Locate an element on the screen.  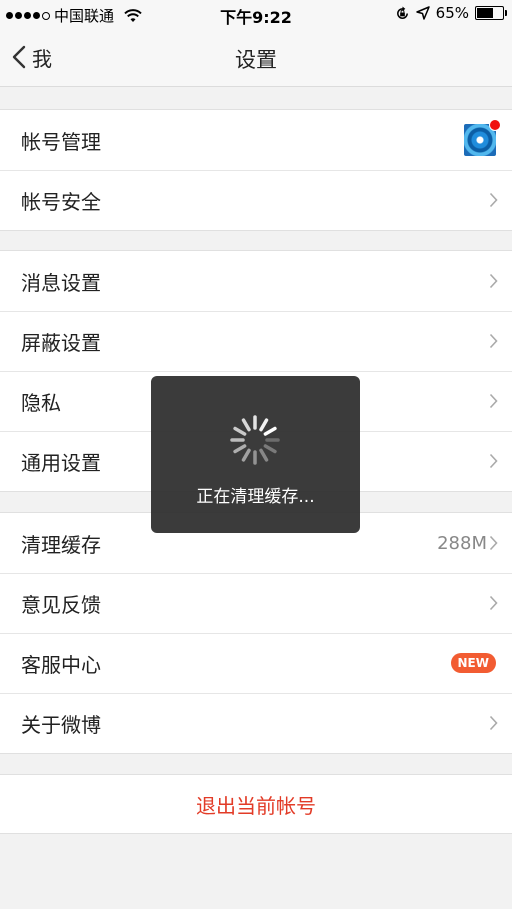
setting-row-message: 消息设置 is located at coordinates (256, 281).